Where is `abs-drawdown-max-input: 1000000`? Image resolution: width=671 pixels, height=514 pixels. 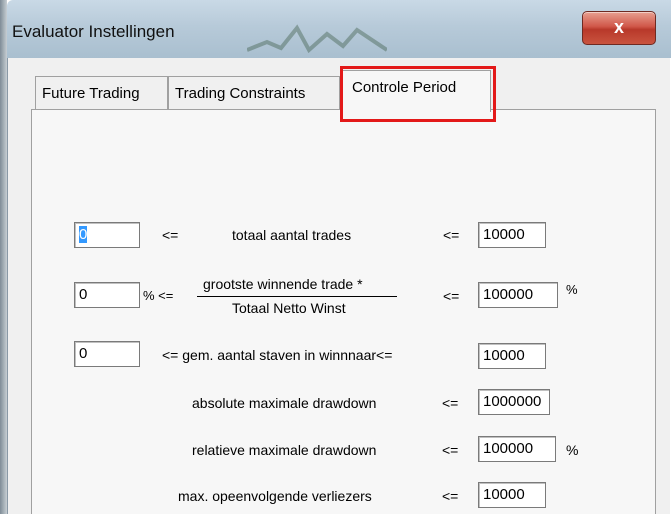 abs-drawdown-max-input: 1000000 is located at coordinates (514, 402).